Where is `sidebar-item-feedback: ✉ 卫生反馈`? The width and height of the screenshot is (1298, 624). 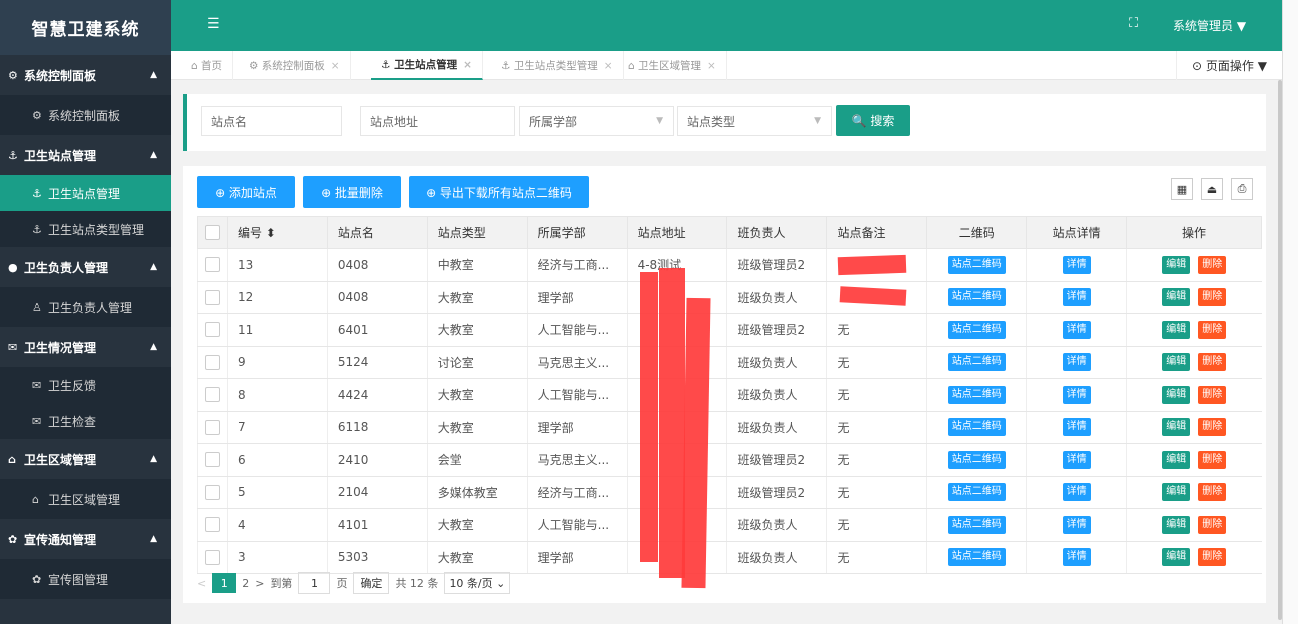 sidebar-item-feedback: ✉ 卫生反馈 is located at coordinates (85, 385).